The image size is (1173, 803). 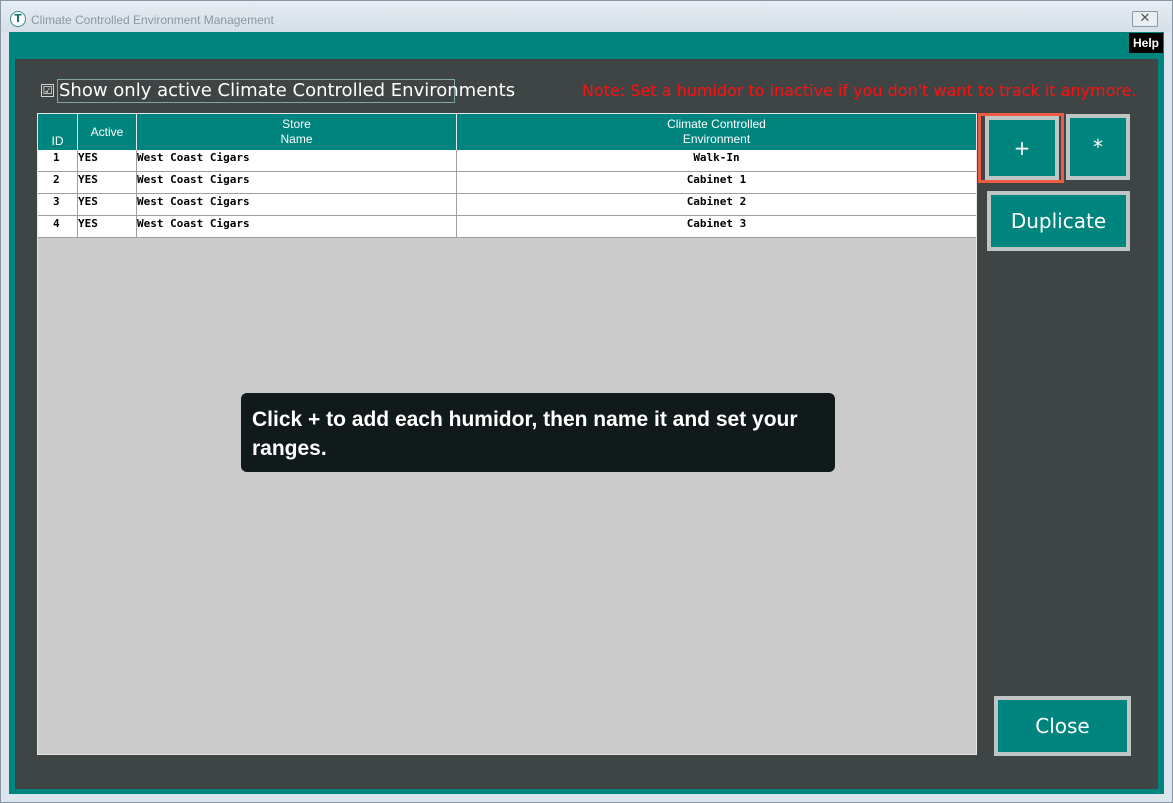 I want to click on column-header-id: ID, so click(x=58, y=132).